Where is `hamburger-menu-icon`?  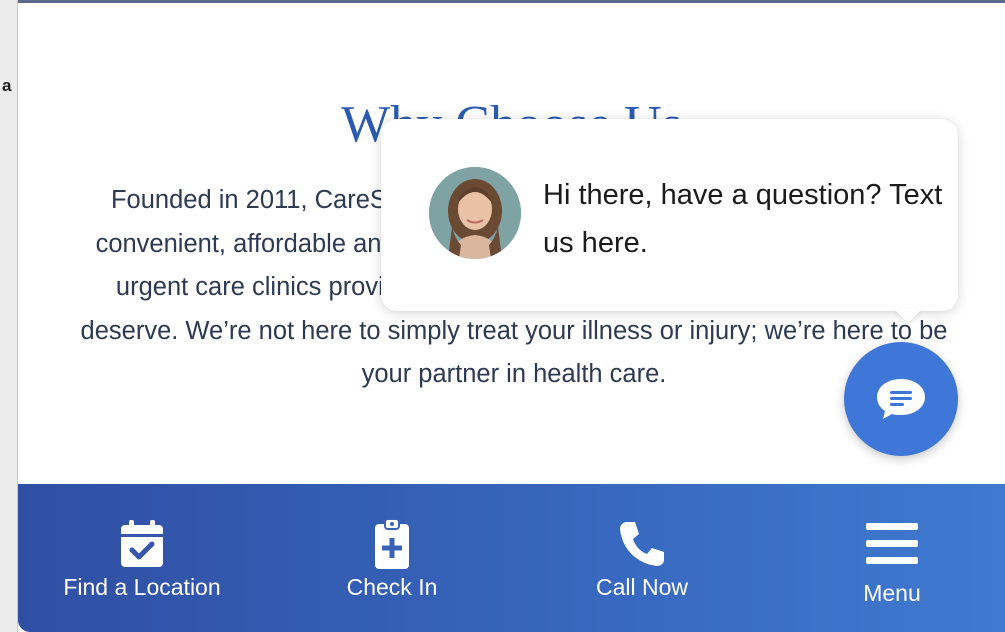
hamburger-menu-icon is located at coordinates (892, 544).